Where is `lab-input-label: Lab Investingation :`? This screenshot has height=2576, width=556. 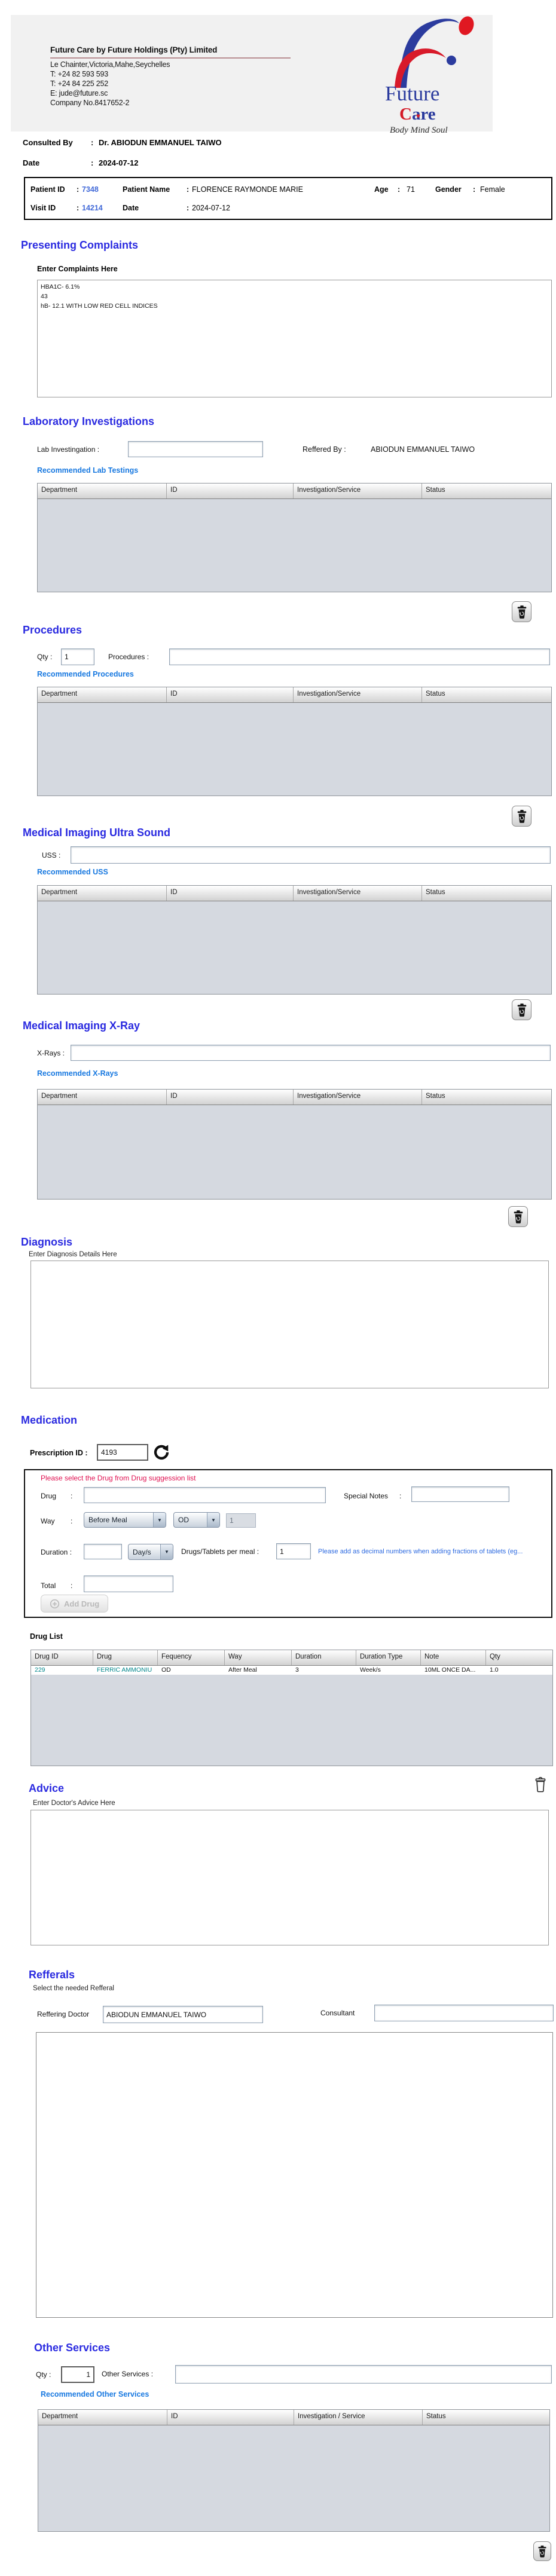 lab-input-label: Lab Investingation : is located at coordinates (69, 449).